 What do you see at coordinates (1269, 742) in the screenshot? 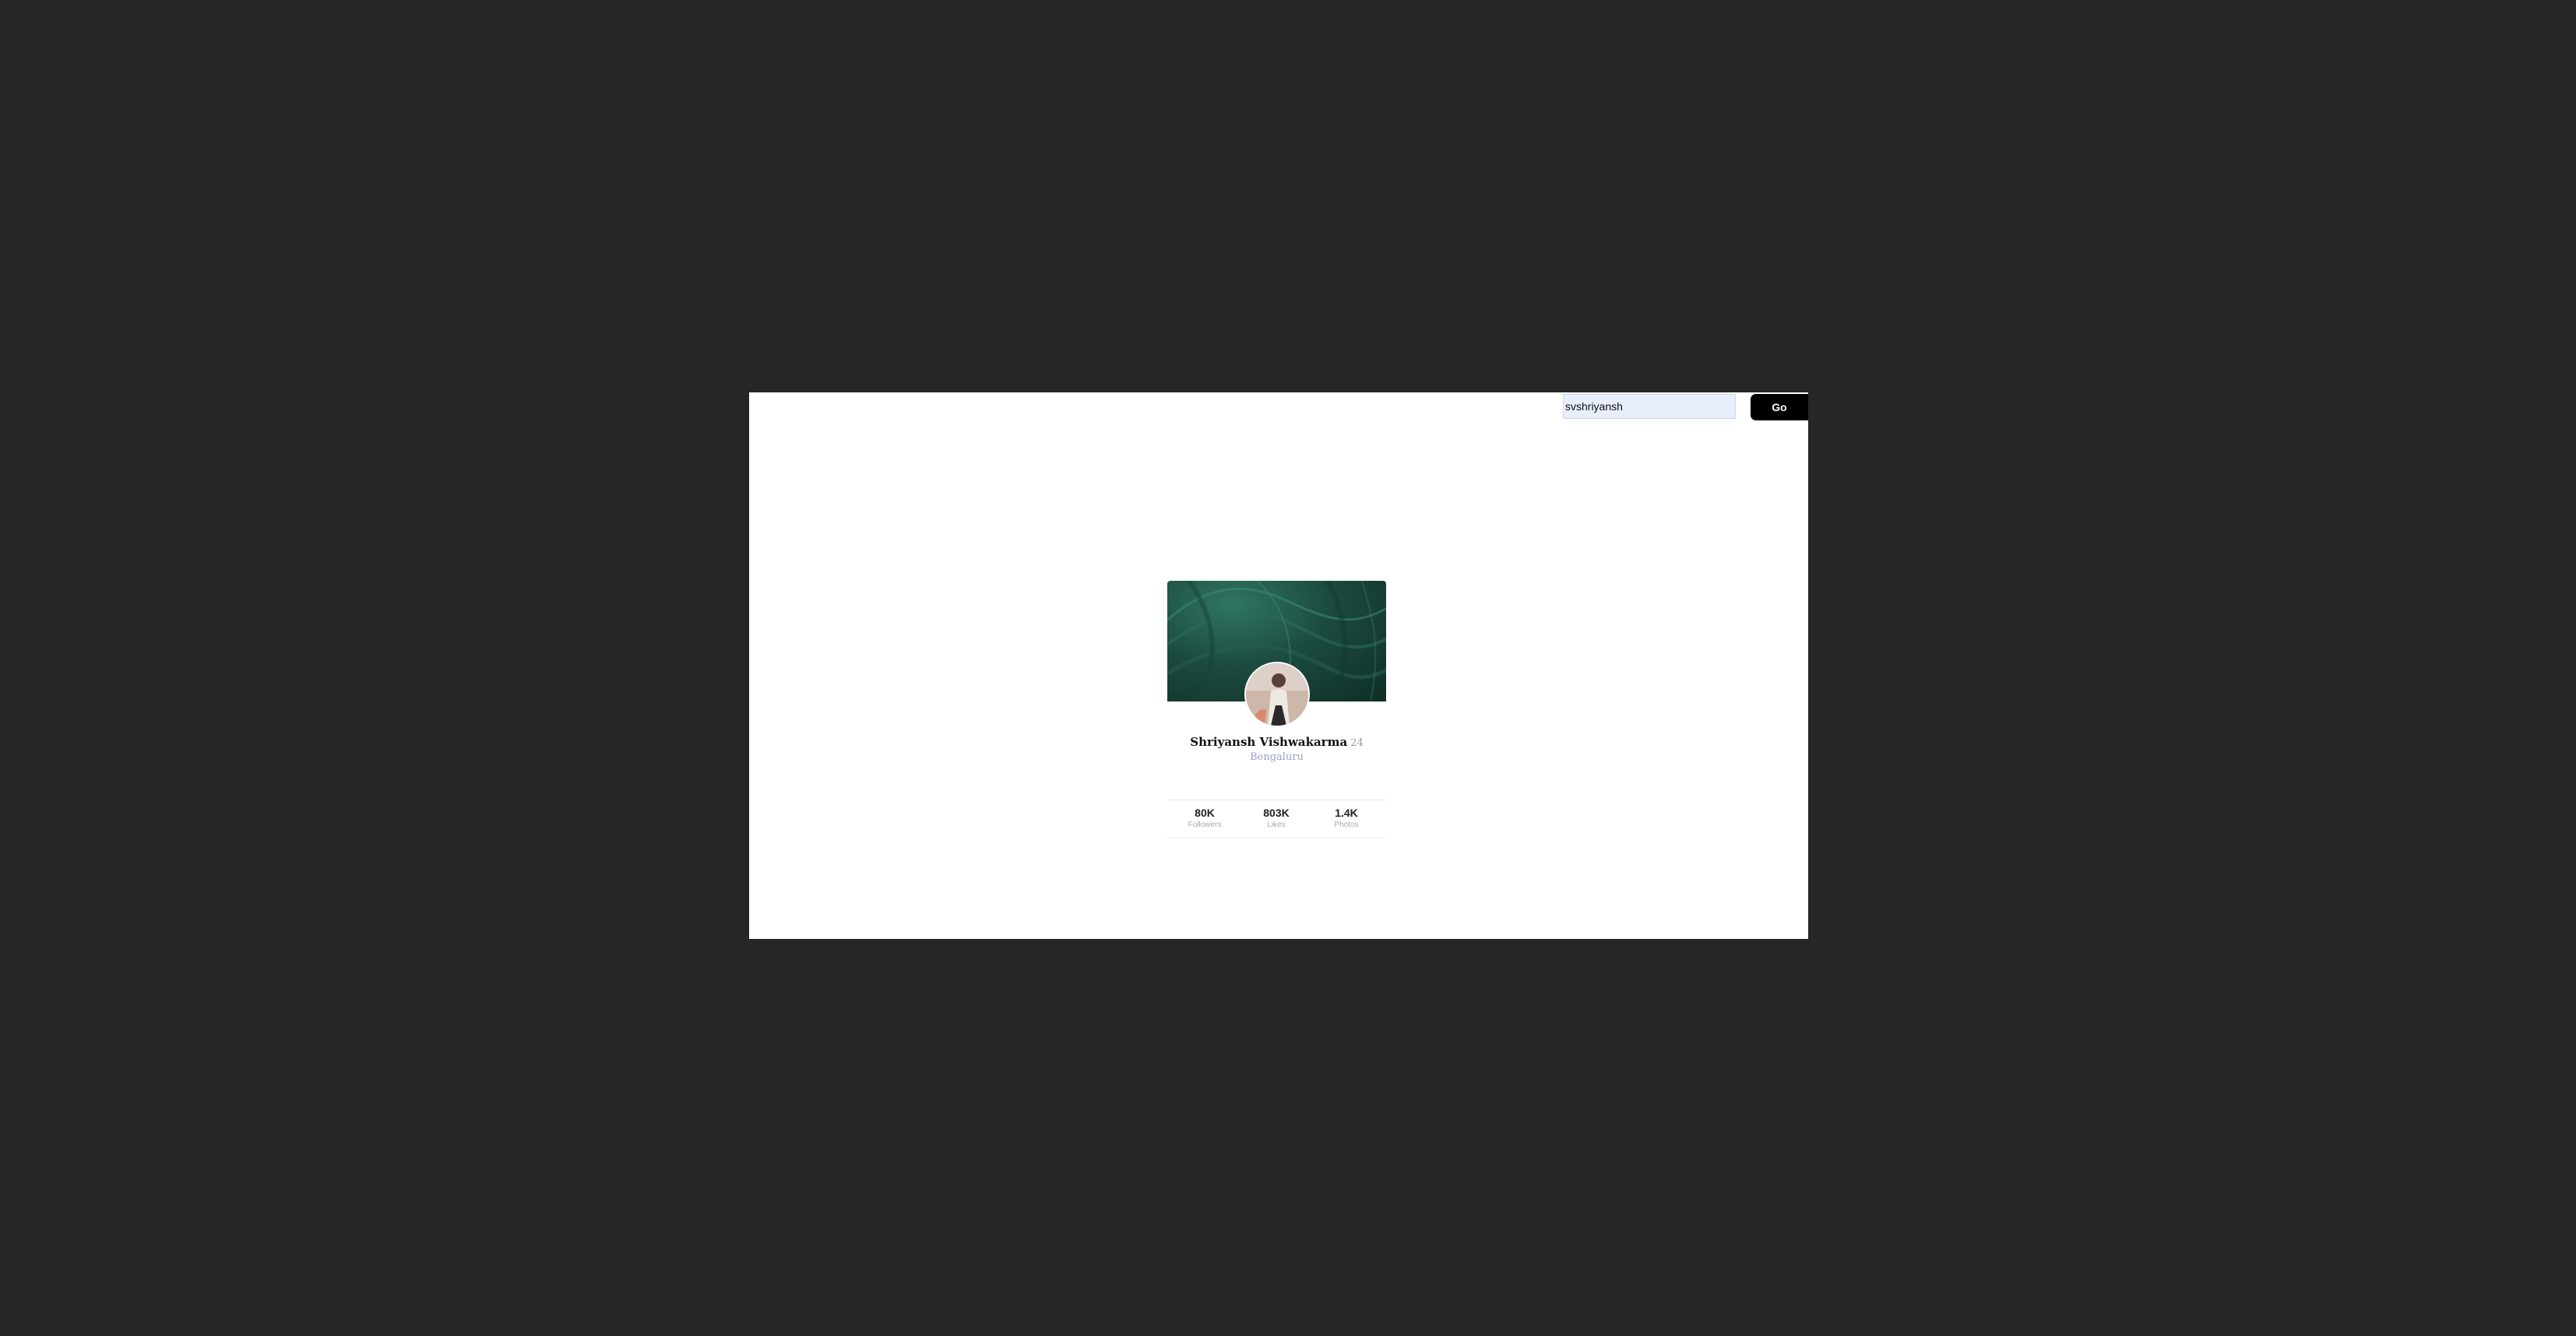
I see `profile-name: Shriyansh Vishwakarma` at bounding box center [1269, 742].